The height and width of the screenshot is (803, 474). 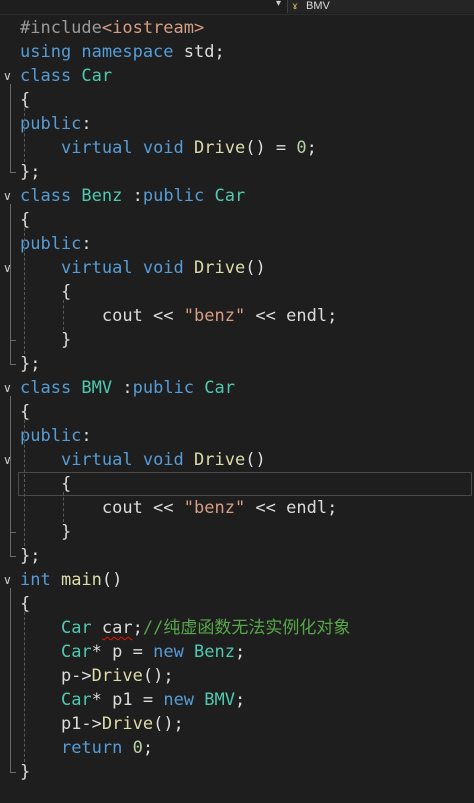 What do you see at coordinates (102, 508) in the screenshot?
I see `code-token: cout <<` at bounding box center [102, 508].